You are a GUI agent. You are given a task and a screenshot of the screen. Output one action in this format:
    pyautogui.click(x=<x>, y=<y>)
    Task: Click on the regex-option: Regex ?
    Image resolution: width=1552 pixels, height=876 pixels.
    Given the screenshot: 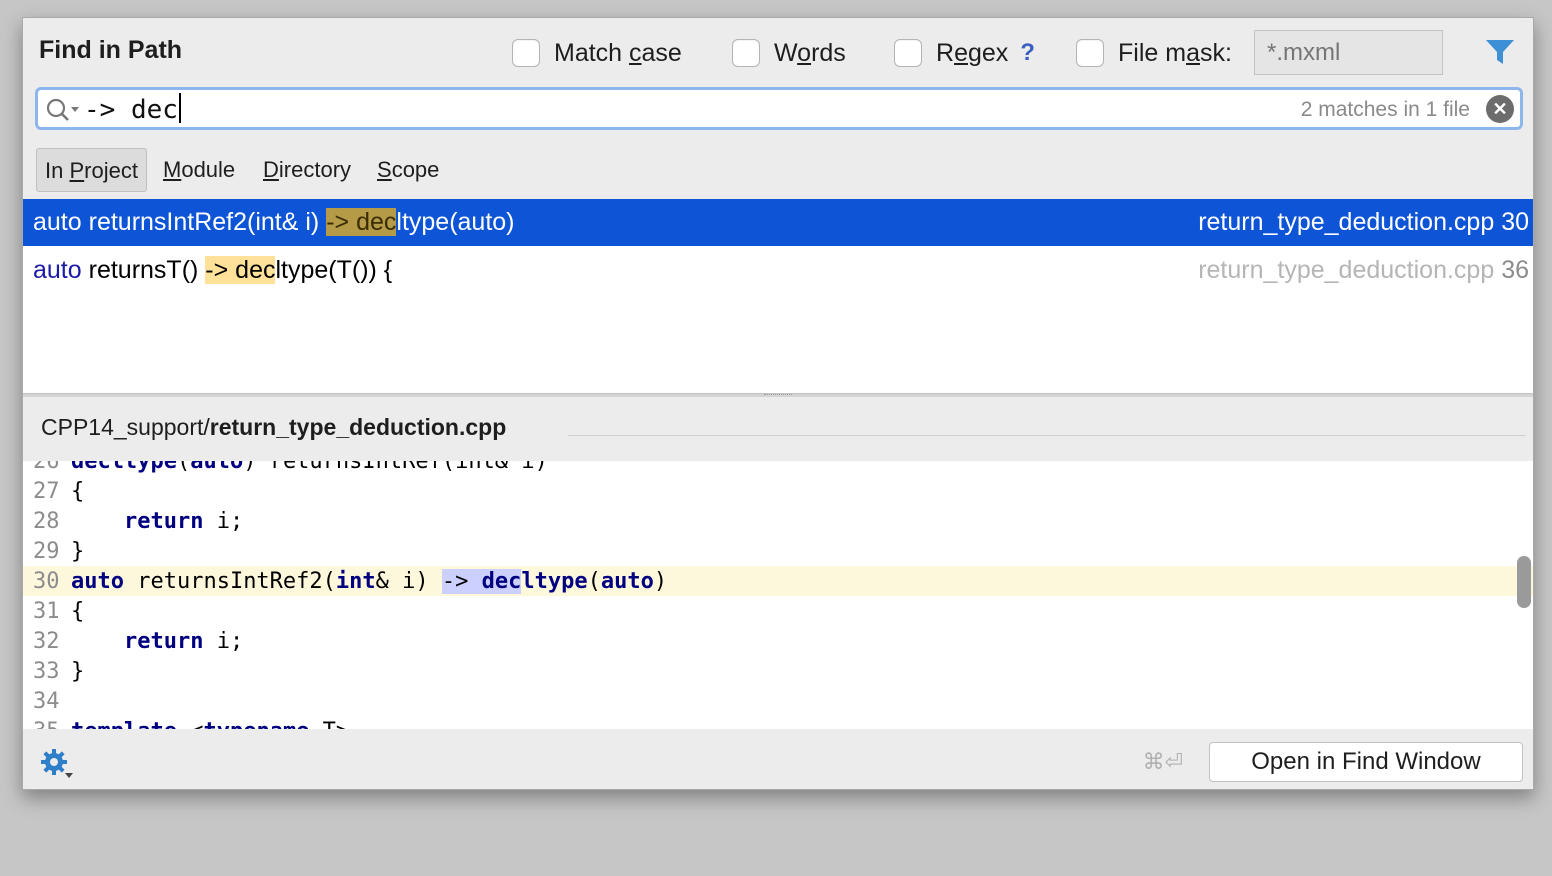 What is the action you would take?
    pyautogui.click(x=964, y=53)
    